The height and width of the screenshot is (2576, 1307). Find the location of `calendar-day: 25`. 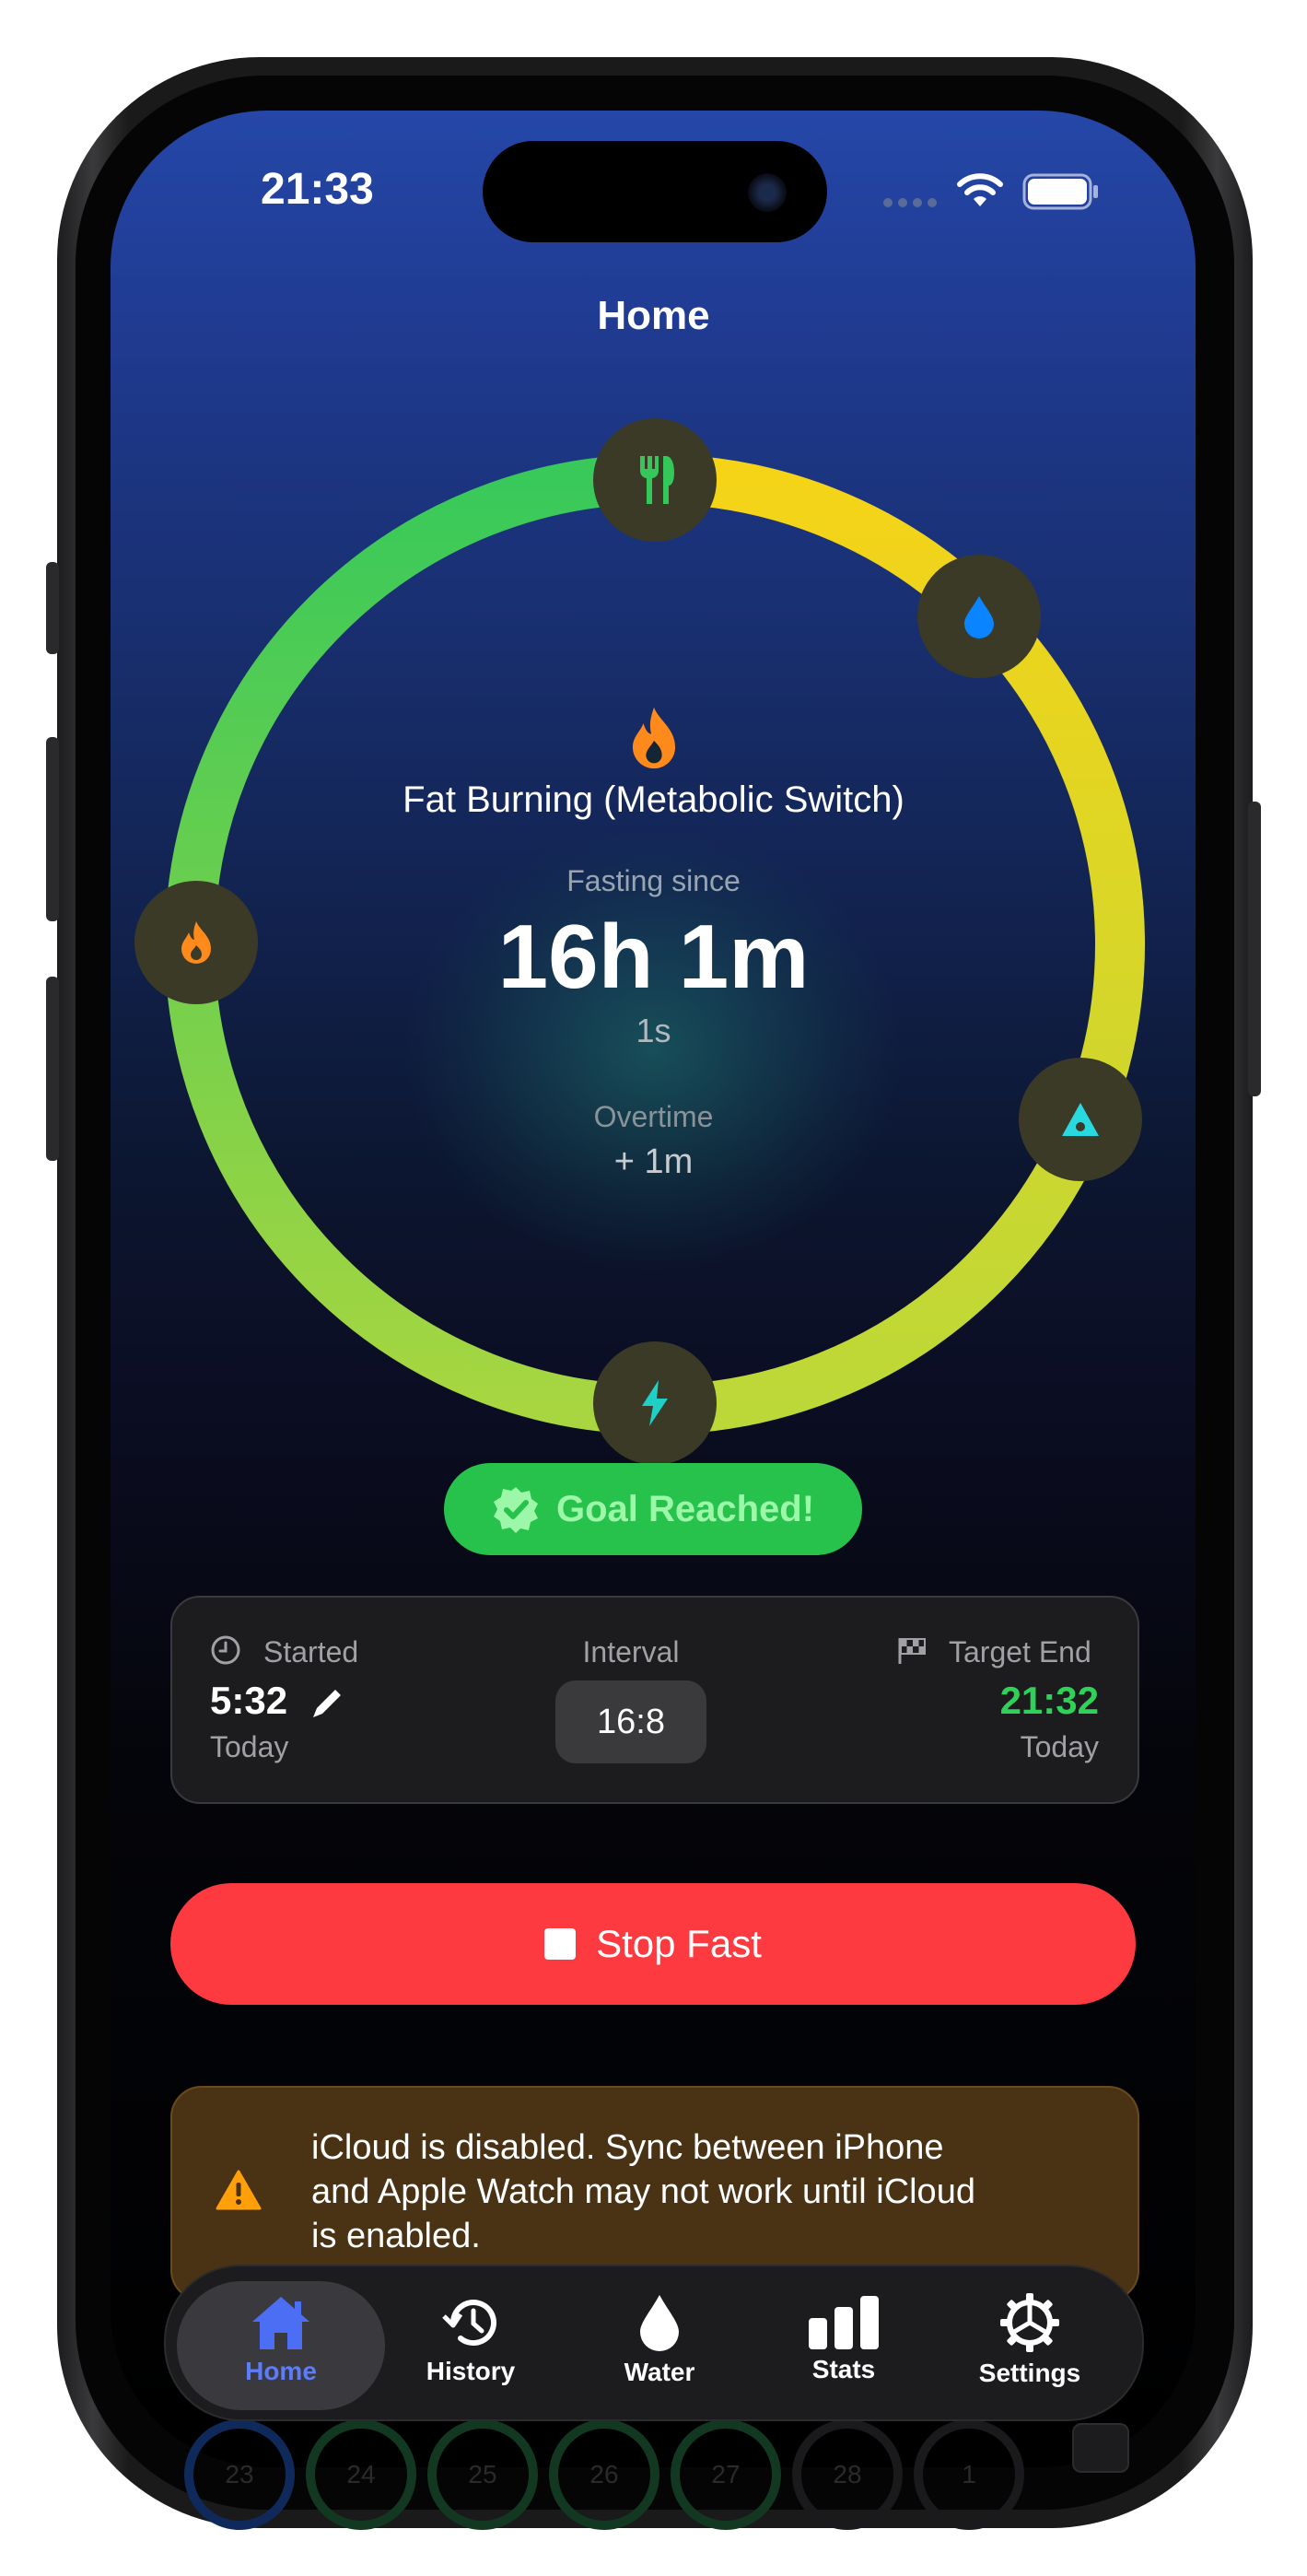

calendar-day: 25 is located at coordinates (483, 2474).